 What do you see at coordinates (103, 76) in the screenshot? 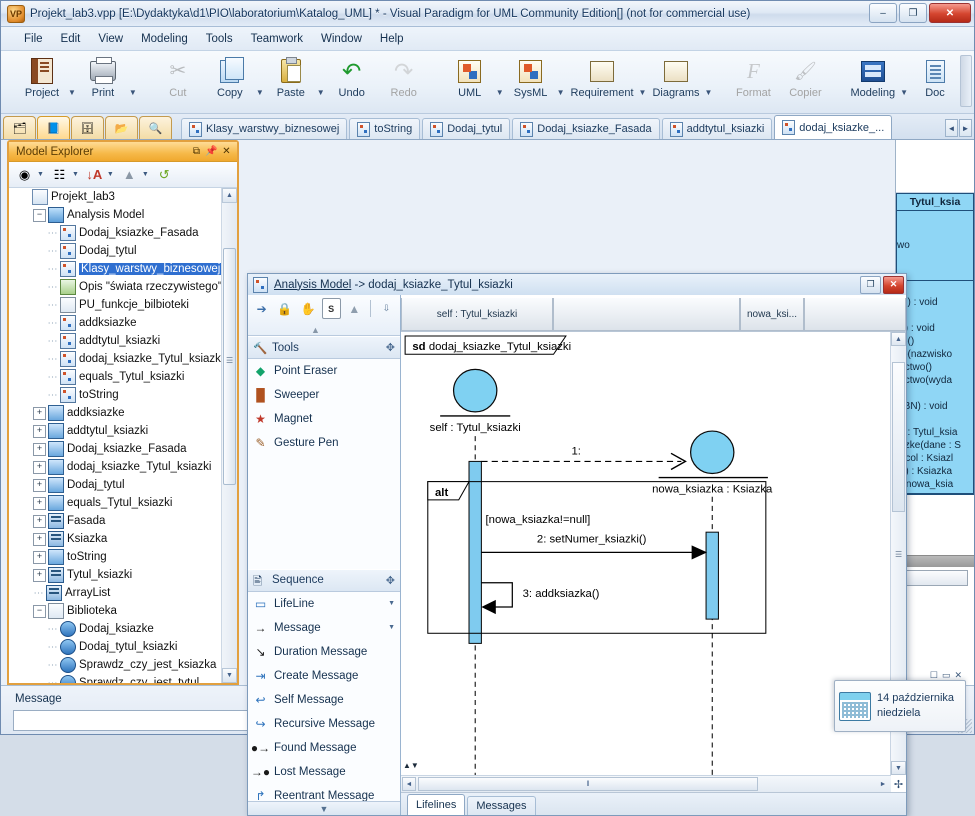
I see `print-button: Print` at bounding box center [103, 76].